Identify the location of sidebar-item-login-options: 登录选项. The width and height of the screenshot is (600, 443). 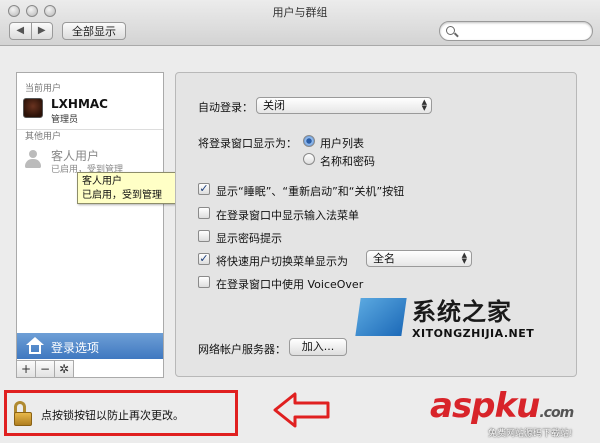
(90, 346).